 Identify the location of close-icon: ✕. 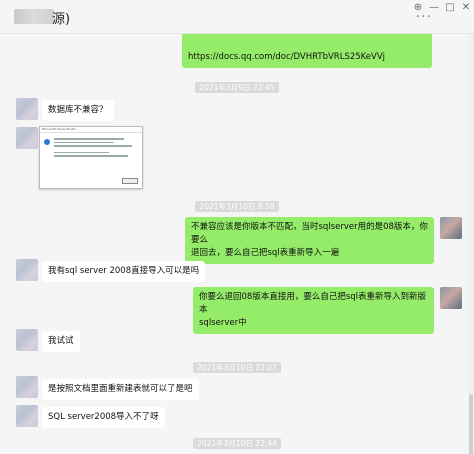
(466, 8).